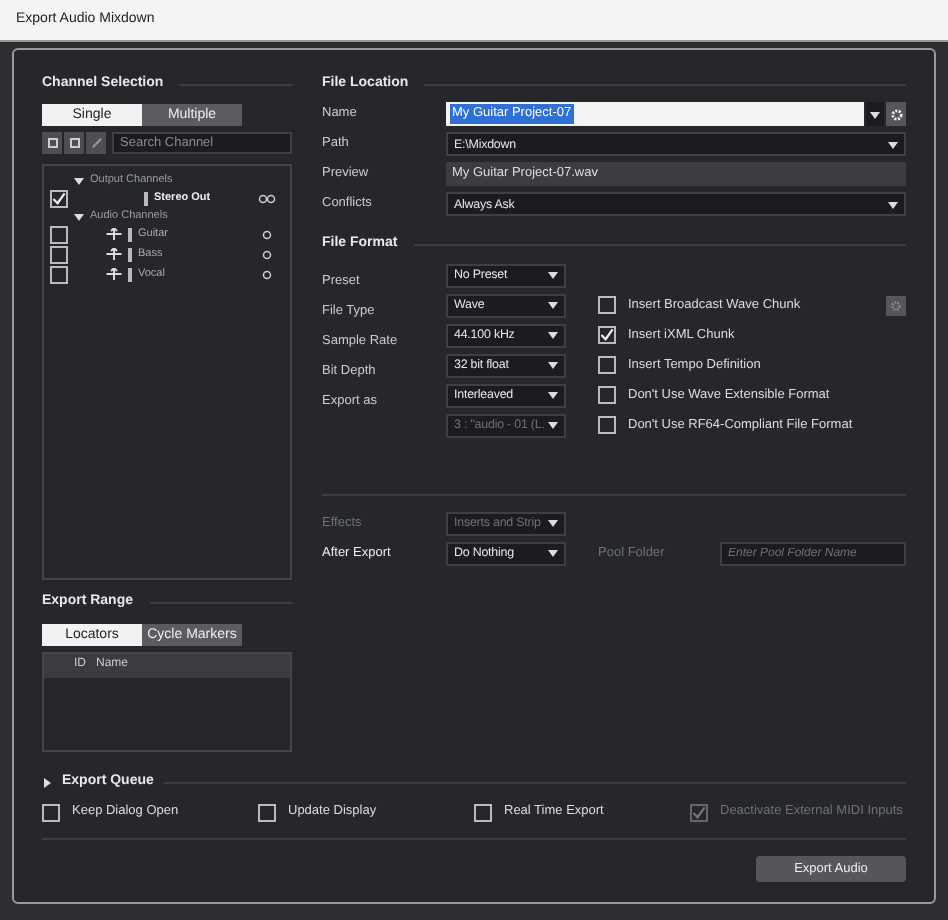 The image size is (948, 920). What do you see at coordinates (267, 198) in the screenshot?
I see `stereo-icon` at bounding box center [267, 198].